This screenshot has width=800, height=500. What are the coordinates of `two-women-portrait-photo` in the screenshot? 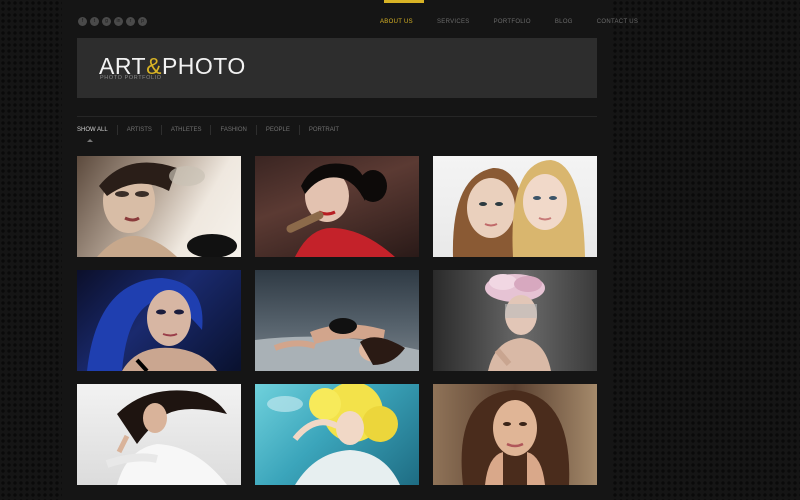 It's located at (515, 206).